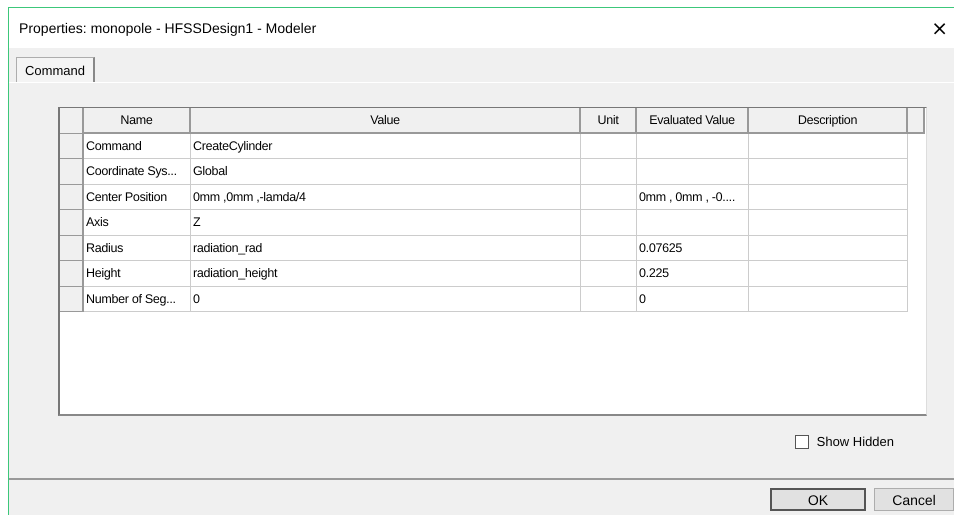  I want to click on show-hidden-checkbox: Show Hidden, so click(844, 441).